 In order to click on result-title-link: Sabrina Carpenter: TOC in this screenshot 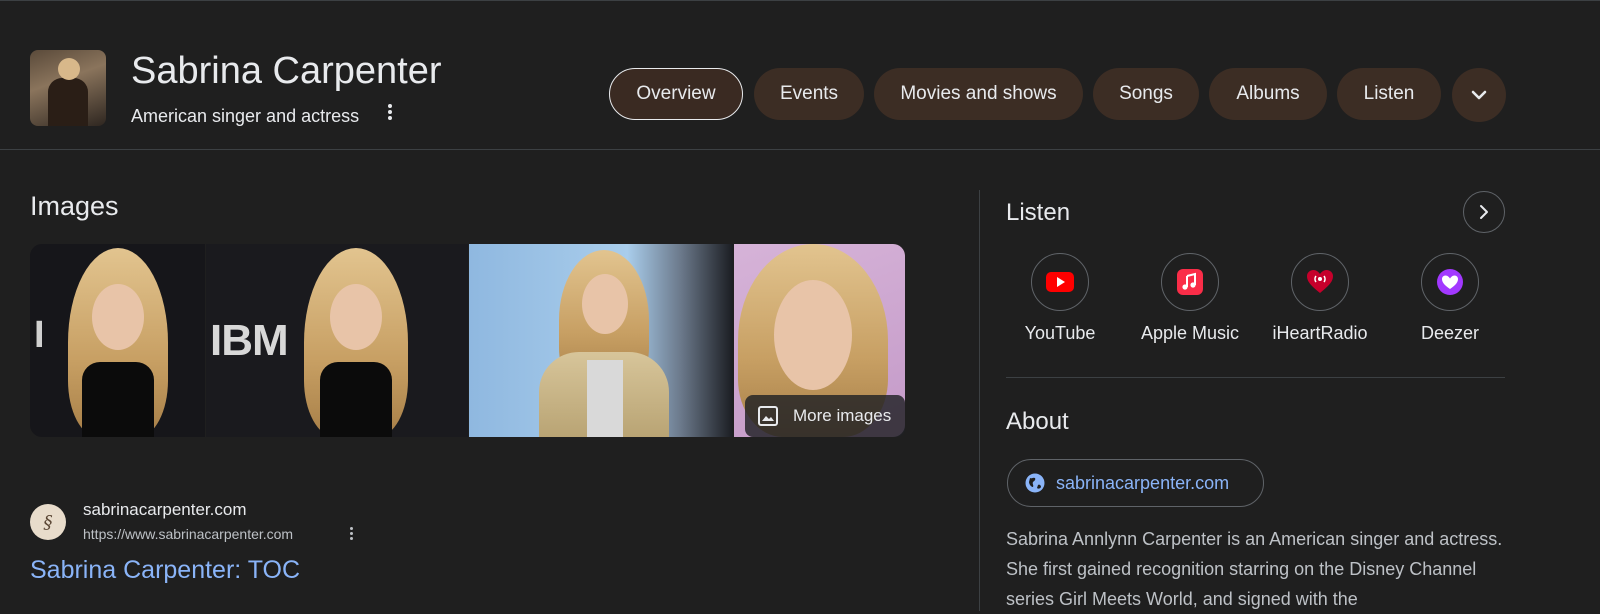, I will do `click(165, 570)`.